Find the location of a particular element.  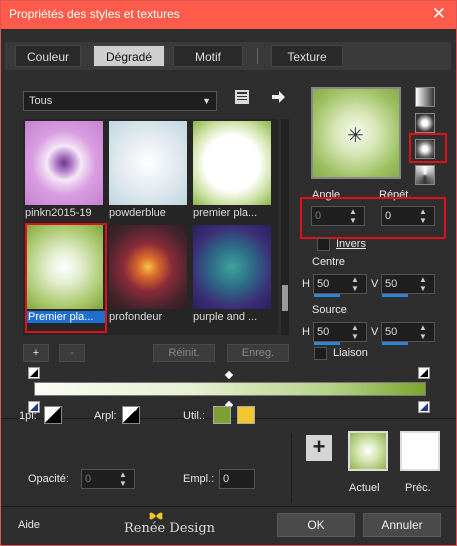

previous-swatch is located at coordinates (420, 451).